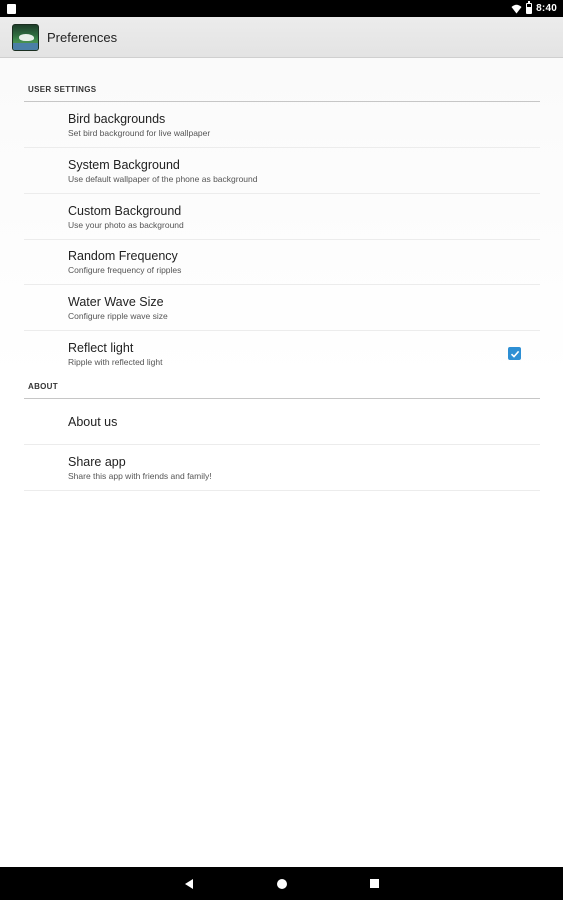 This screenshot has width=563, height=900. What do you see at coordinates (93, 422) in the screenshot?
I see `pref-title: About us` at bounding box center [93, 422].